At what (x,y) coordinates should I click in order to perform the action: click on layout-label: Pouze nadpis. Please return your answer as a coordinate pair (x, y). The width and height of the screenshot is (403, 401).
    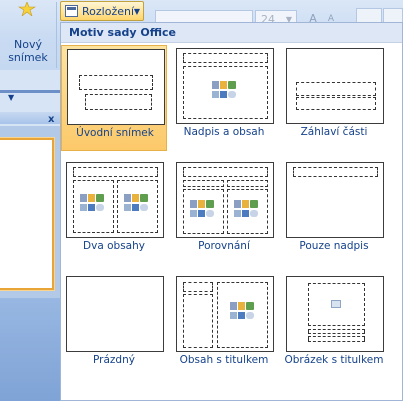
    Looking at the image, I should click on (334, 246).